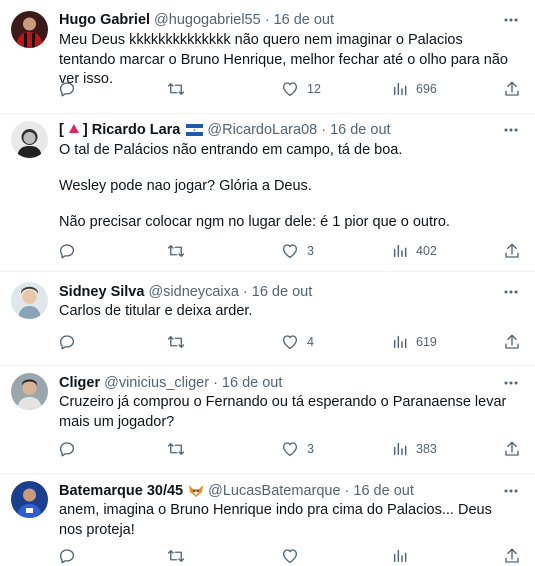 The width and height of the screenshot is (535, 566). What do you see at coordinates (426, 251) in the screenshot?
I see `view-count: 402` at bounding box center [426, 251].